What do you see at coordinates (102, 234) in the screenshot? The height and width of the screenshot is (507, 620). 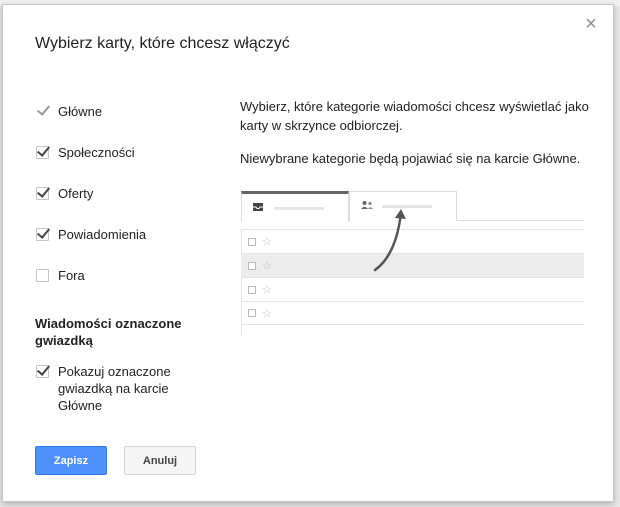 I see `category-label: Powiadomienia` at bounding box center [102, 234].